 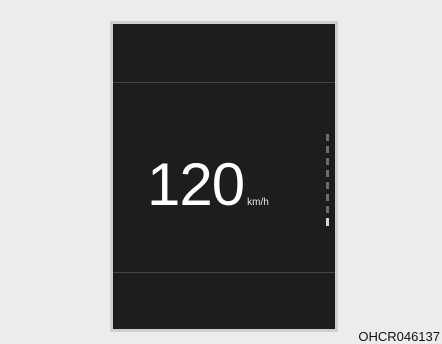 I want to click on bottom-divider, so click(x=224, y=272).